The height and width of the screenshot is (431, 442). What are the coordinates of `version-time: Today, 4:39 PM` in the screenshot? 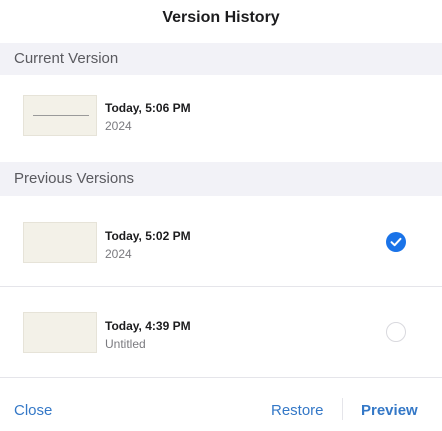 It's located at (148, 326).